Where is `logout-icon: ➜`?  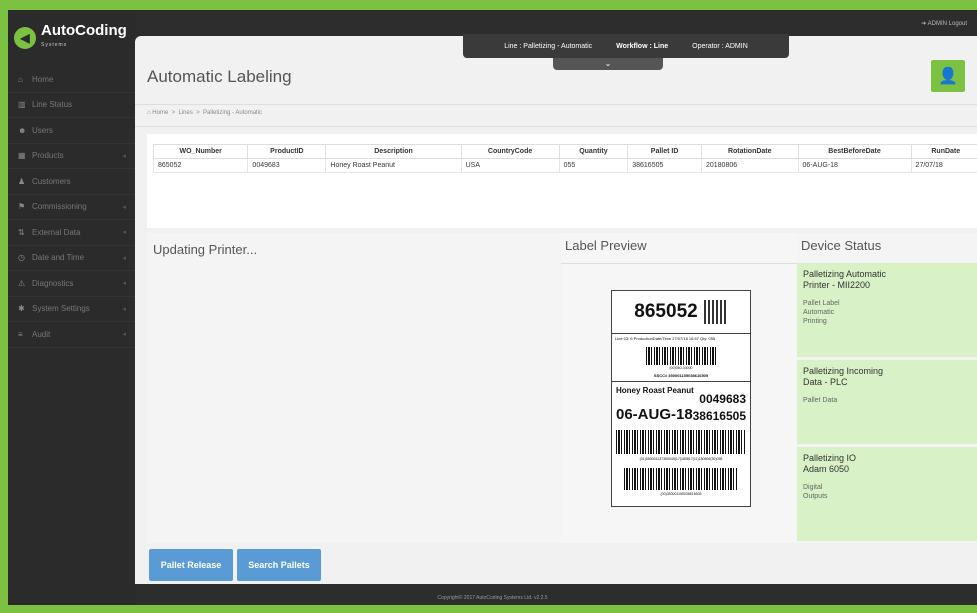 logout-icon: ➜ is located at coordinates (924, 24).